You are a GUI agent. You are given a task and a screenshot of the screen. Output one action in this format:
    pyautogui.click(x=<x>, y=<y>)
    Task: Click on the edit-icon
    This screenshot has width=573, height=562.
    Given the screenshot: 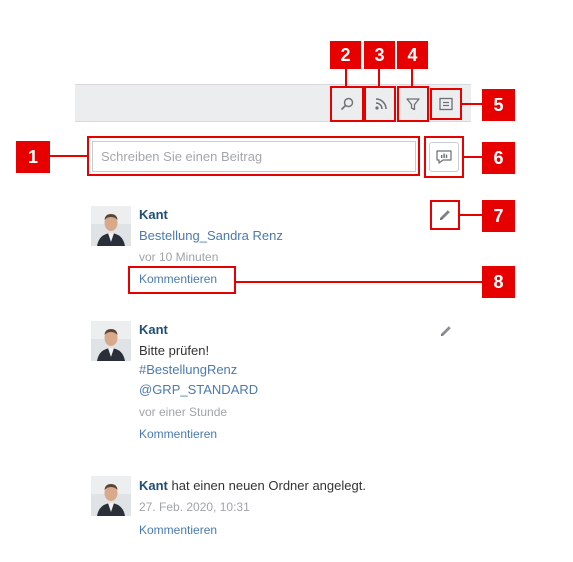 What is the action you would take?
    pyautogui.click(x=446, y=331)
    